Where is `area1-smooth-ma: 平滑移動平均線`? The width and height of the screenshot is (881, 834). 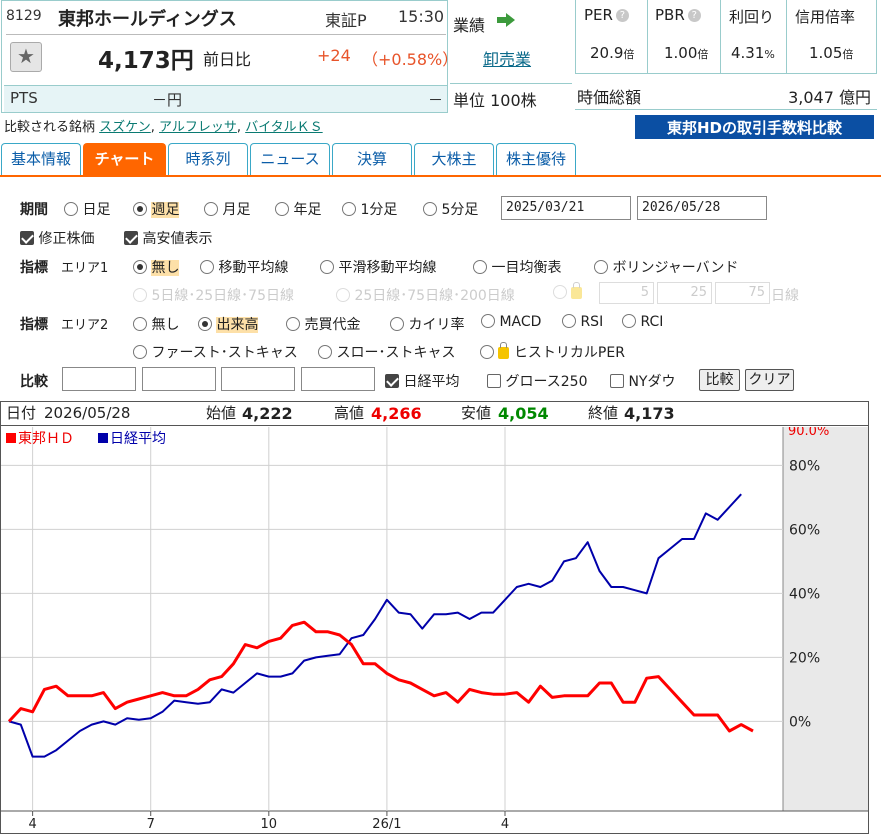
area1-smooth-ma: 平滑移動平均線 is located at coordinates (378, 267).